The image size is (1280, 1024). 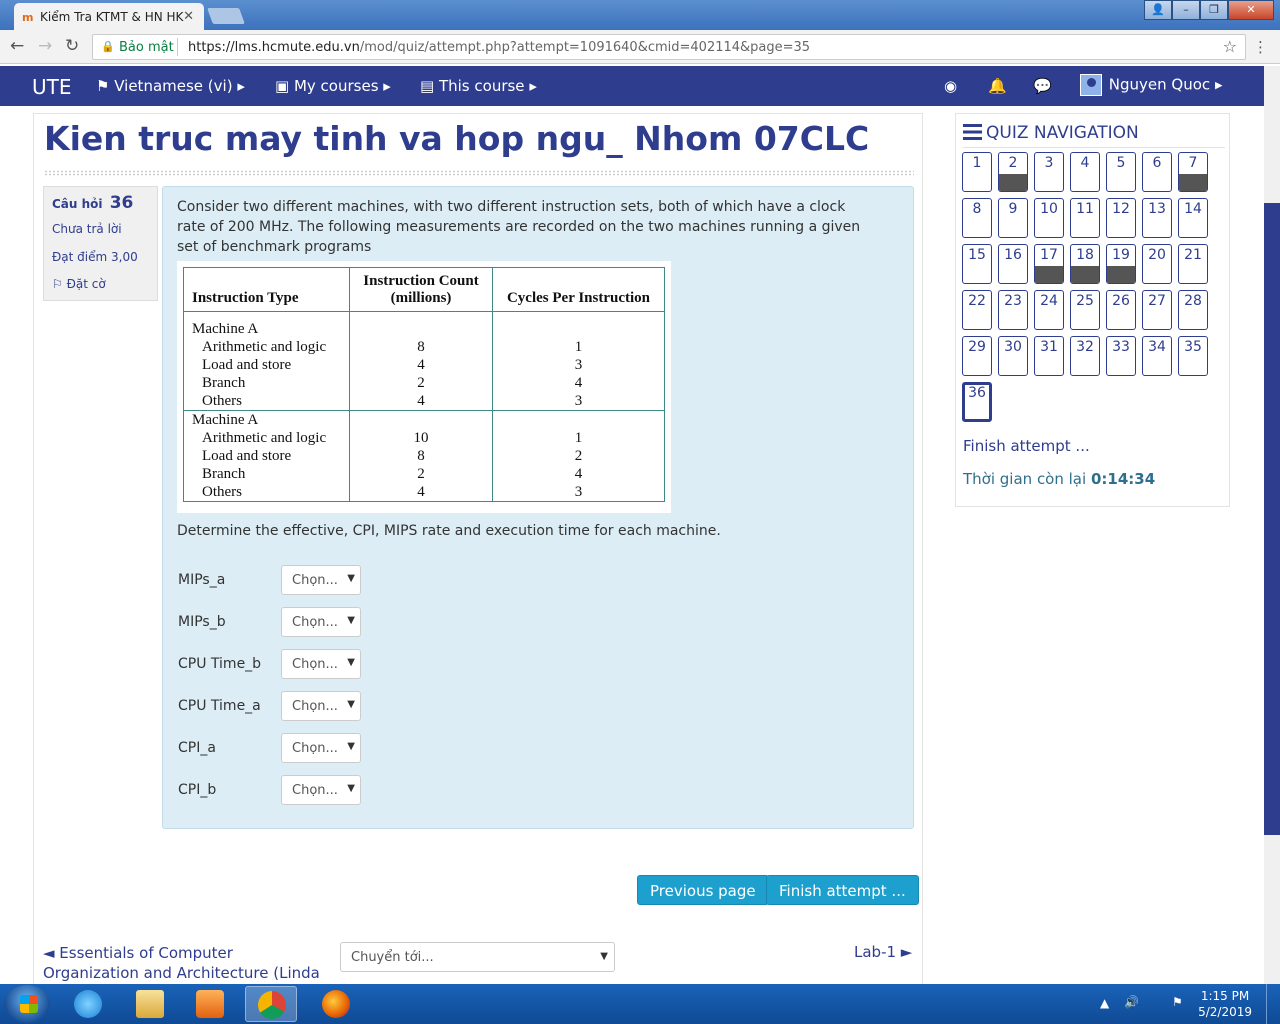 What do you see at coordinates (1085, 310) in the screenshot?
I see `quiz-nav-question-25: 25` at bounding box center [1085, 310].